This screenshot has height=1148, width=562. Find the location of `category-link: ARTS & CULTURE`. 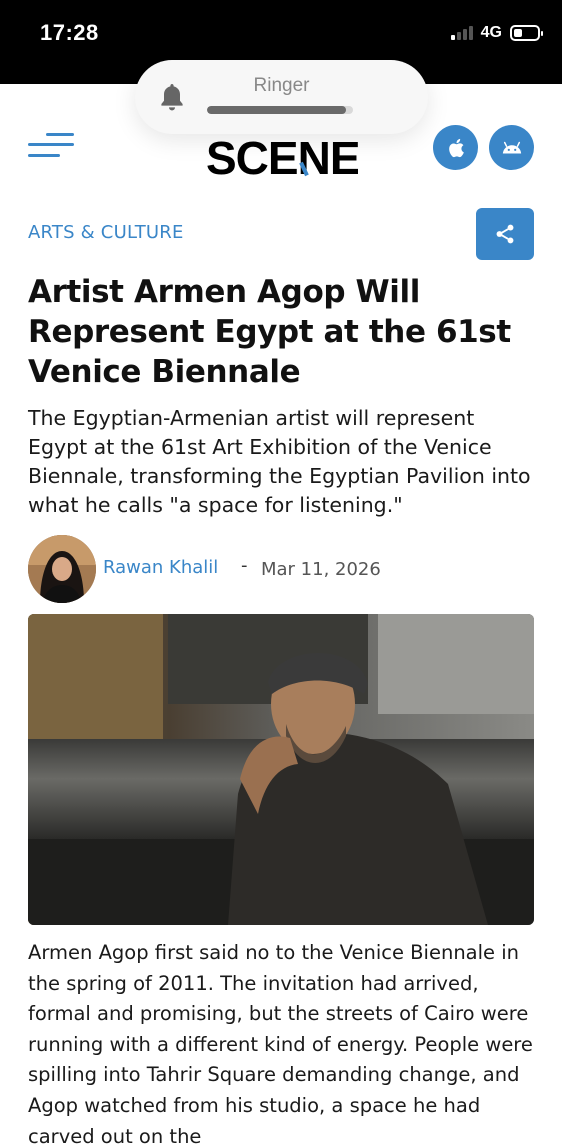

category-link: ARTS & CULTURE is located at coordinates (106, 232).